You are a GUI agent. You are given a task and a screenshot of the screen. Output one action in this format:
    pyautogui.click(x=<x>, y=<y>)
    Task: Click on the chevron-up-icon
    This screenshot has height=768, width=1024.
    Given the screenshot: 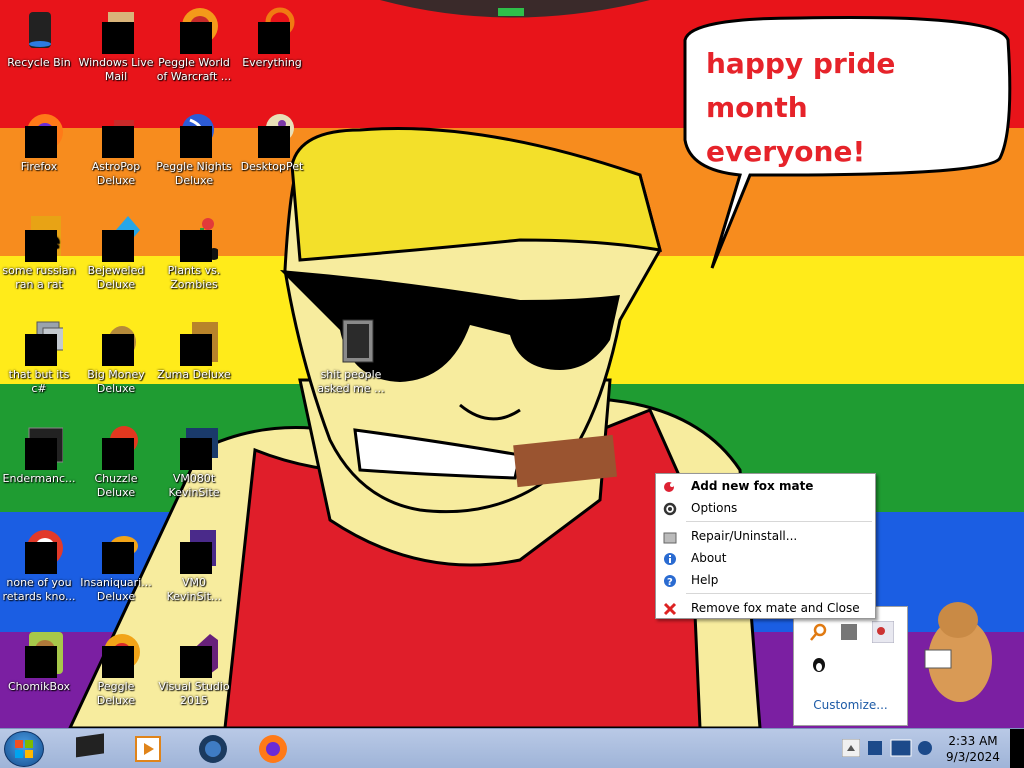 What is the action you would take?
    pyautogui.click(x=851, y=748)
    